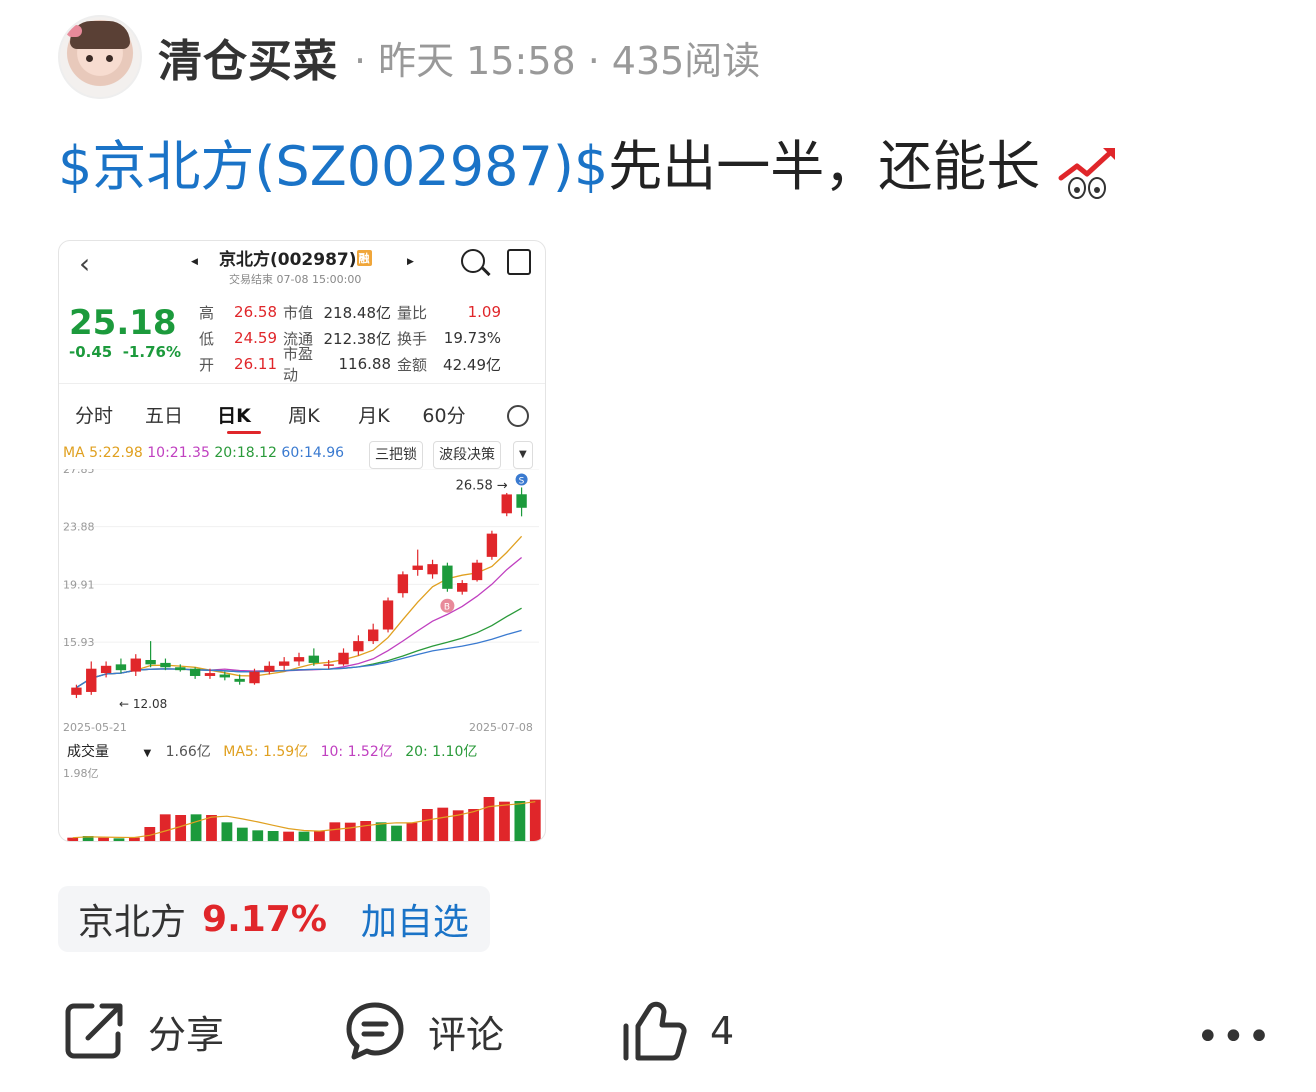 The image size is (1316, 1092). What do you see at coordinates (824, 166) in the screenshot?
I see `post-text: 先出一半，还能长` at bounding box center [824, 166].